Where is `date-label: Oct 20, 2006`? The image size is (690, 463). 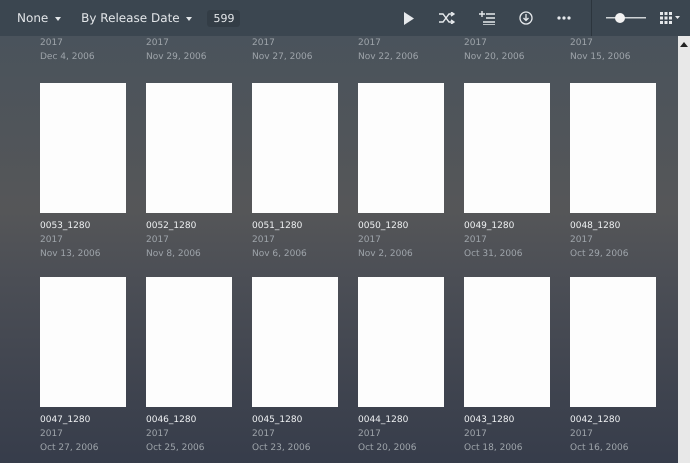 date-label: Oct 20, 2006 is located at coordinates (388, 448).